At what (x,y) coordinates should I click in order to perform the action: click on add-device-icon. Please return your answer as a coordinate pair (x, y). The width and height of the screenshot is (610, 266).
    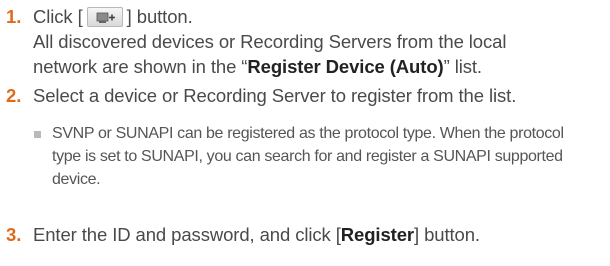
    Looking at the image, I should click on (105, 17).